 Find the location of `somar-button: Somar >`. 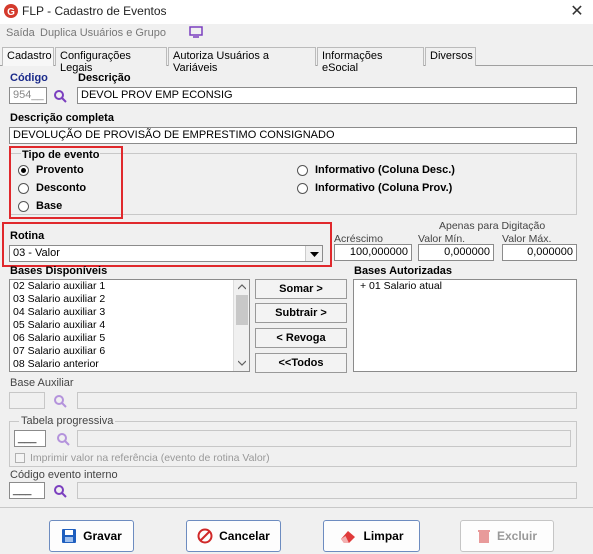

somar-button: Somar > is located at coordinates (301, 289).